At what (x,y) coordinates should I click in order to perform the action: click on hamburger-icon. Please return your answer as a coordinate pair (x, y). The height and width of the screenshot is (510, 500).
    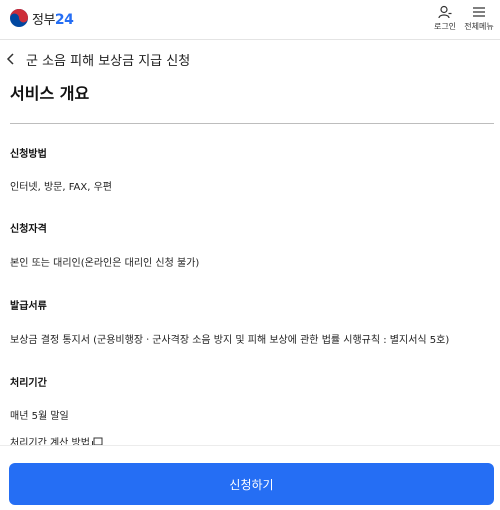
    Looking at the image, I should click on (479, 12).